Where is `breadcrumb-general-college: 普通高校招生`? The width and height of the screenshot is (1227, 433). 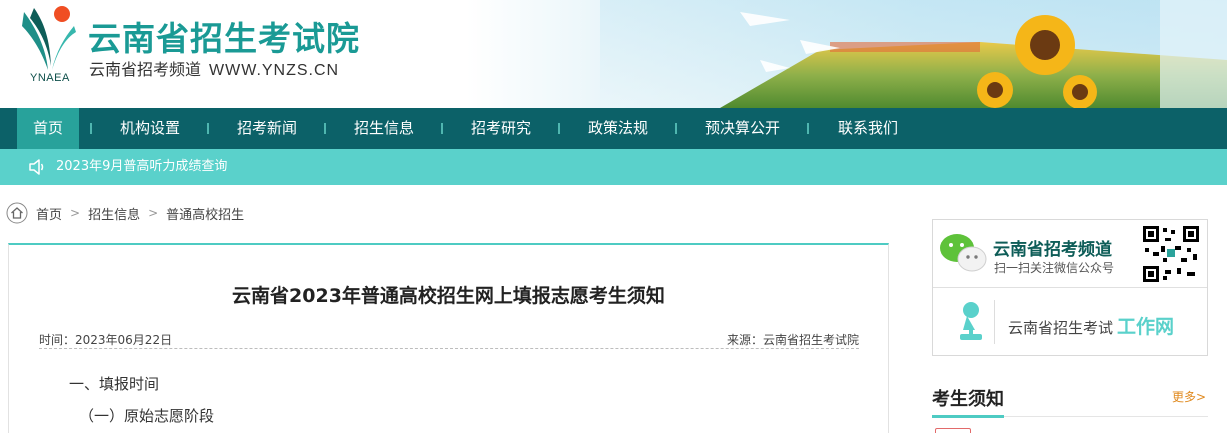
breadcrumb-general-college: 普通高校招生 is located at coordinates (205, 213).